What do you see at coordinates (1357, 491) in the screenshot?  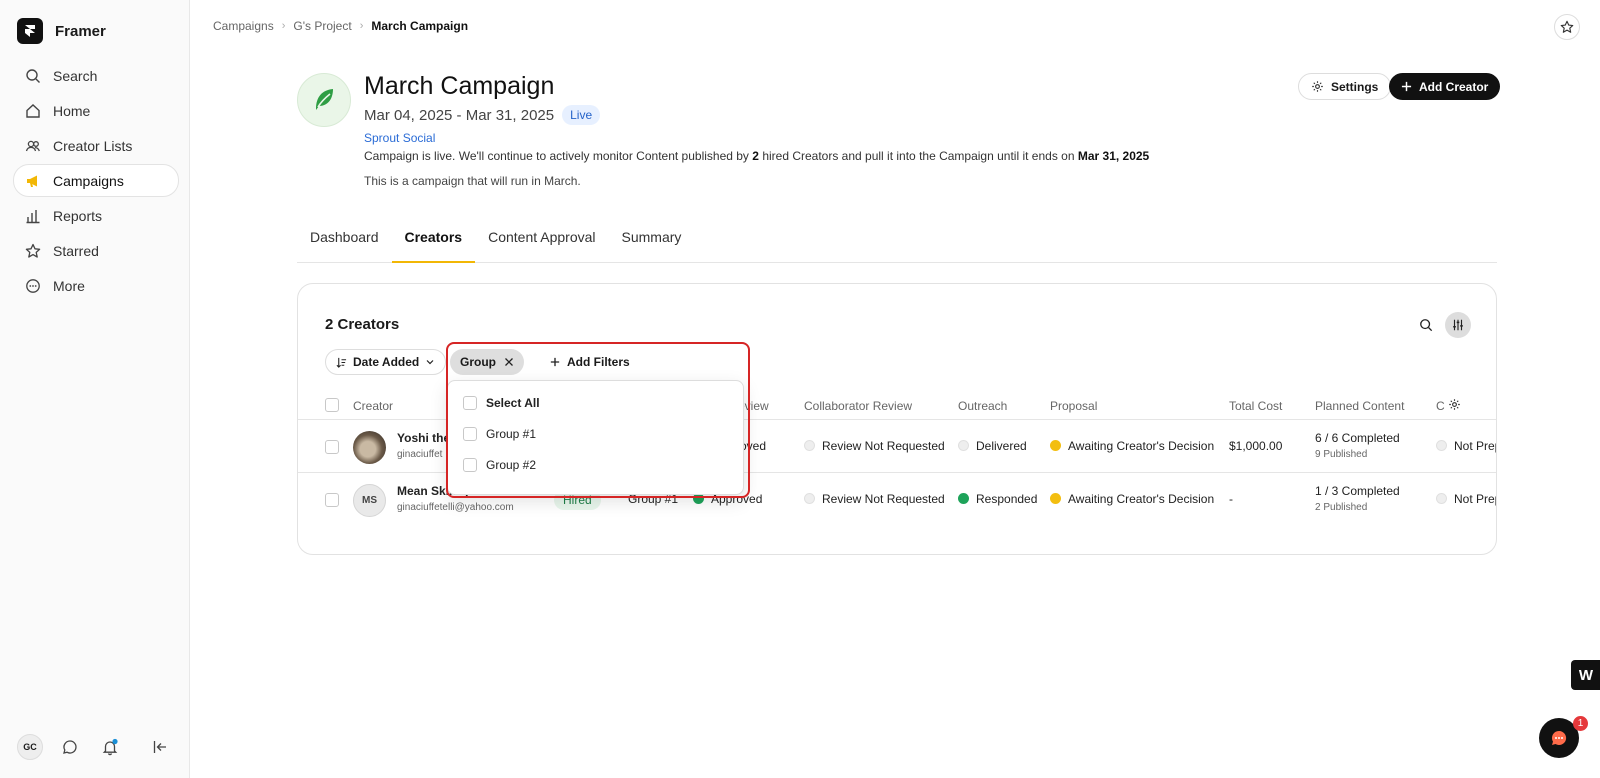 I see `planned-content: 1 / 3 Completed` at bounding box center [1357, 491].